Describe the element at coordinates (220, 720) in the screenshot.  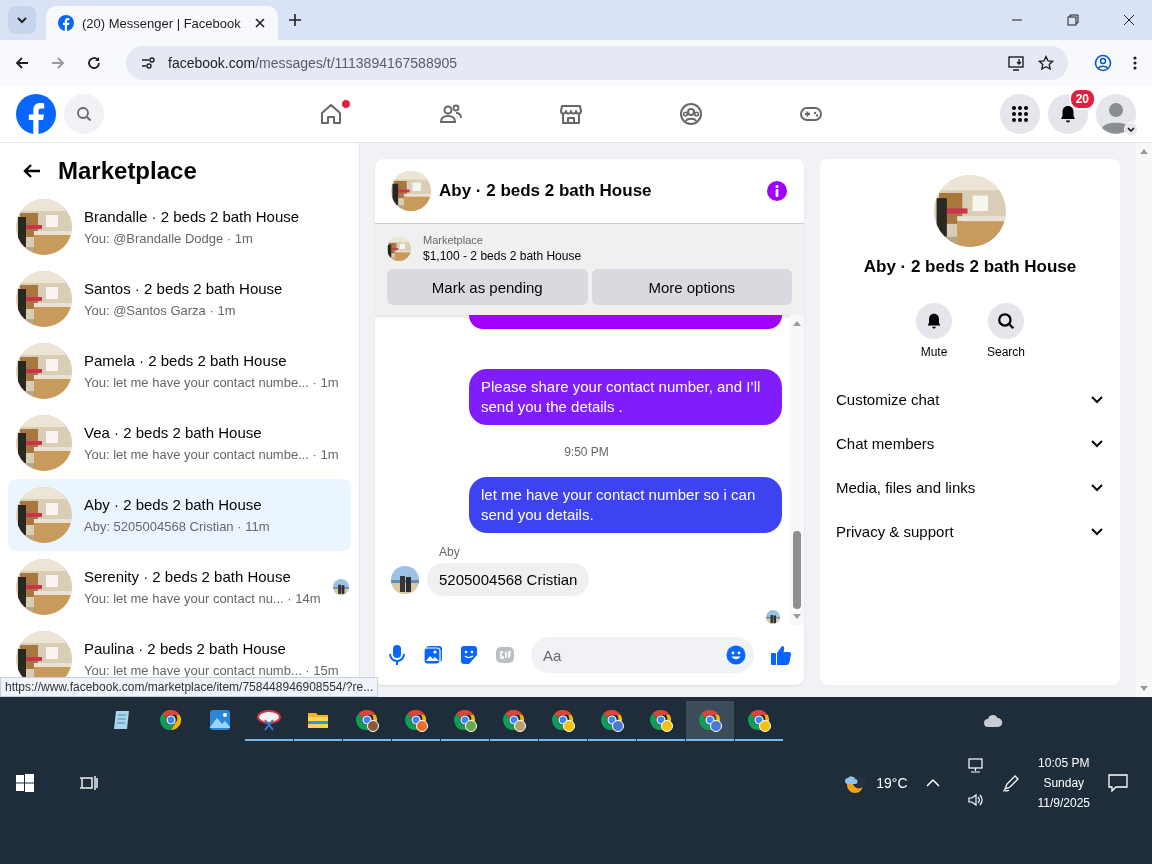
I see `photos-icon` at that location.